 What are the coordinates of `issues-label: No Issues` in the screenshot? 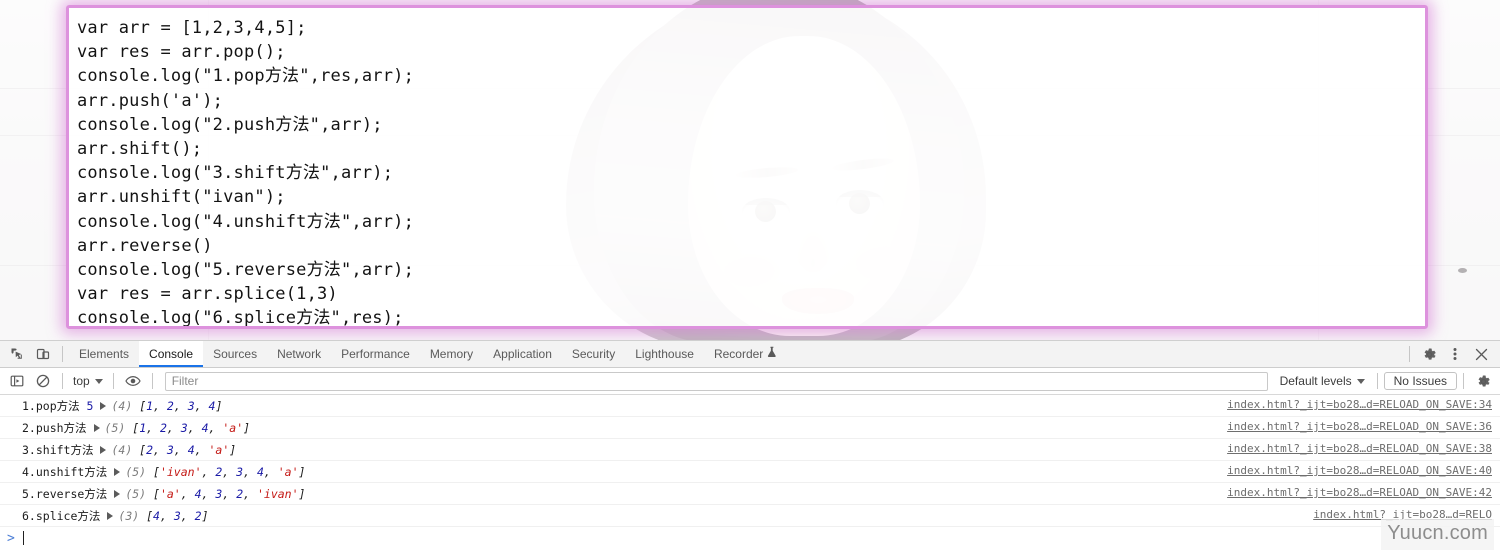 It's located at (1420, 381).